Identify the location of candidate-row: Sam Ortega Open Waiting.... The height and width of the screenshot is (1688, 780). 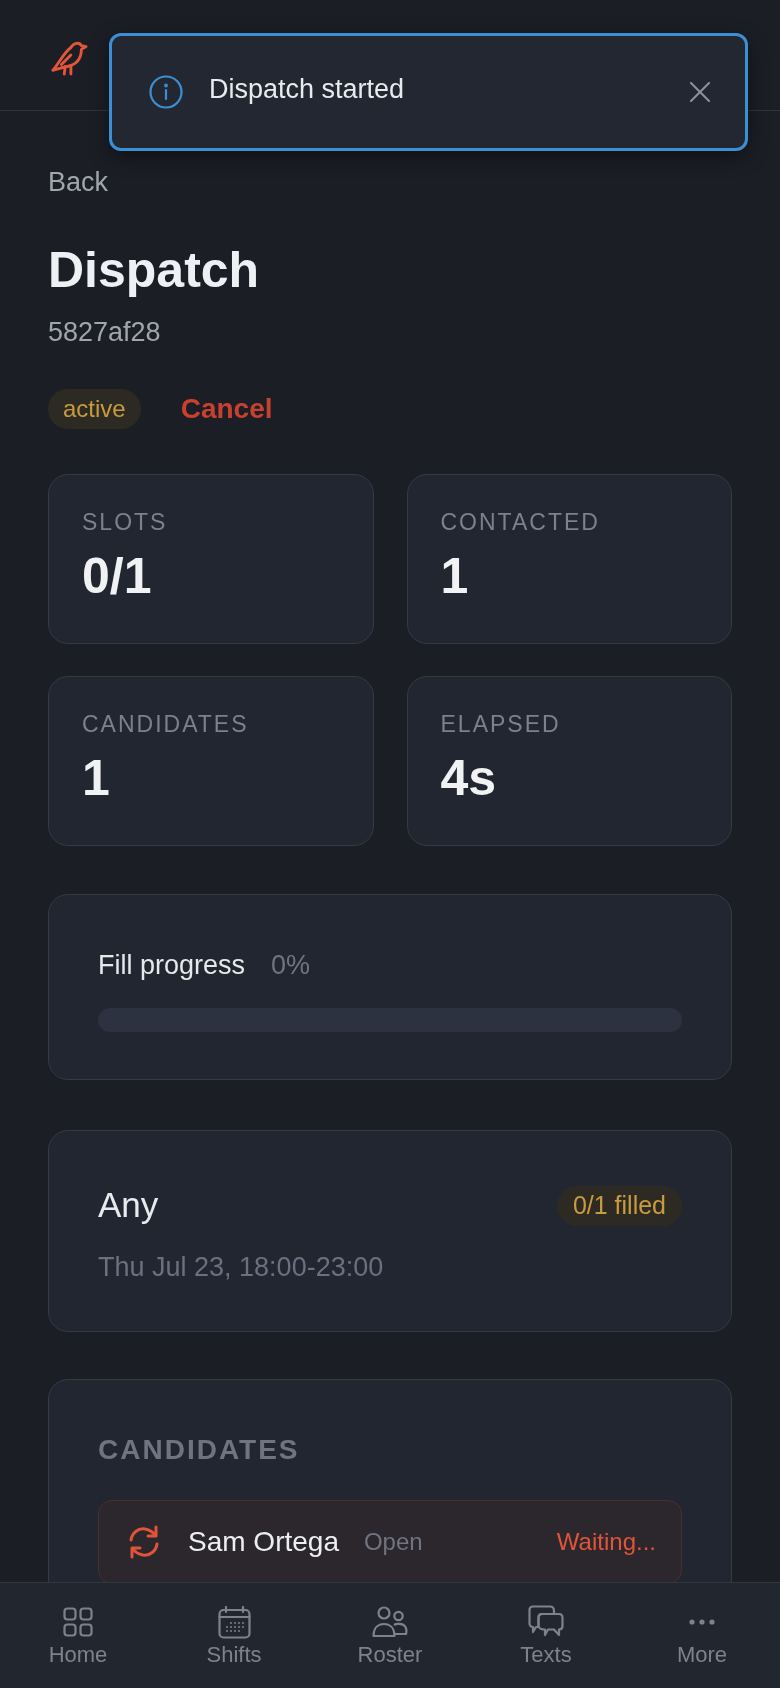
(390, 1541).